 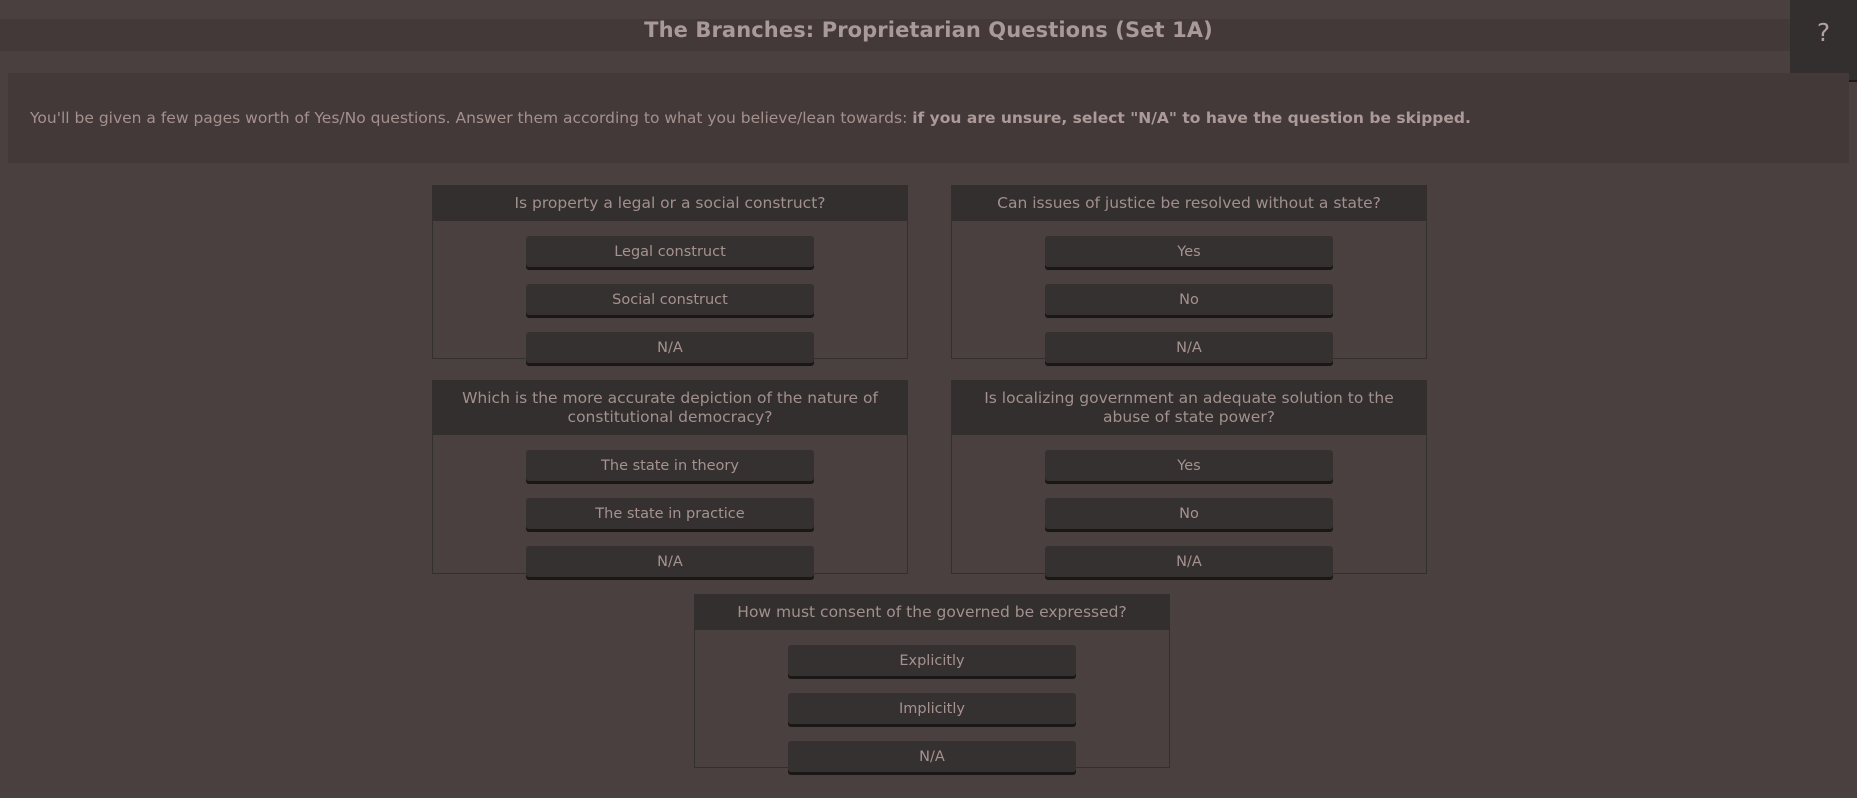 I want to click on question-options: Explicitly Implicitly N/A, so click(x=932, y=710).